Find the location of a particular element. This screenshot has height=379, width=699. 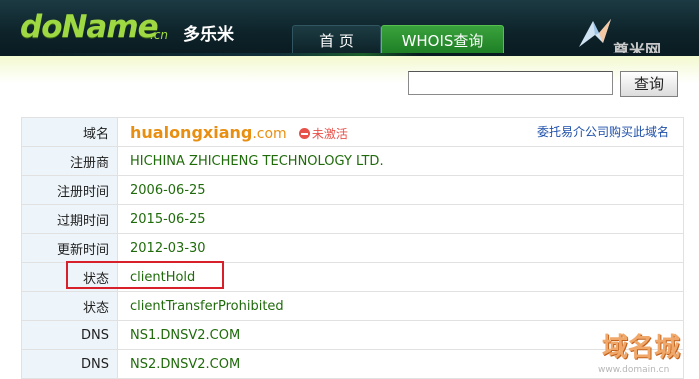

table-row: 注册商 HICHINA ZHICHENG TECHNOLOGY LTD. is located at coordinates (352, 161).